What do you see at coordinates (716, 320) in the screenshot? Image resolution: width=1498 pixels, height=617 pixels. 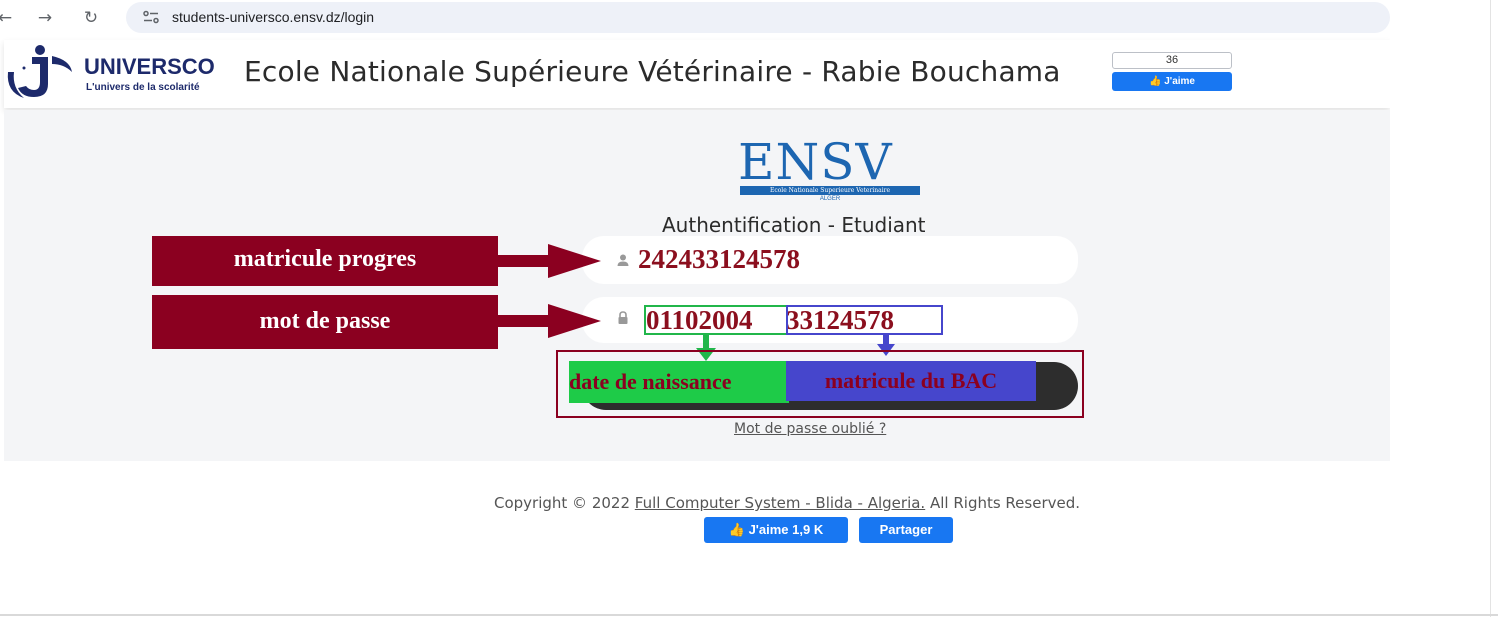 I see `password-date-highlight` at bounding box center [716, 320].